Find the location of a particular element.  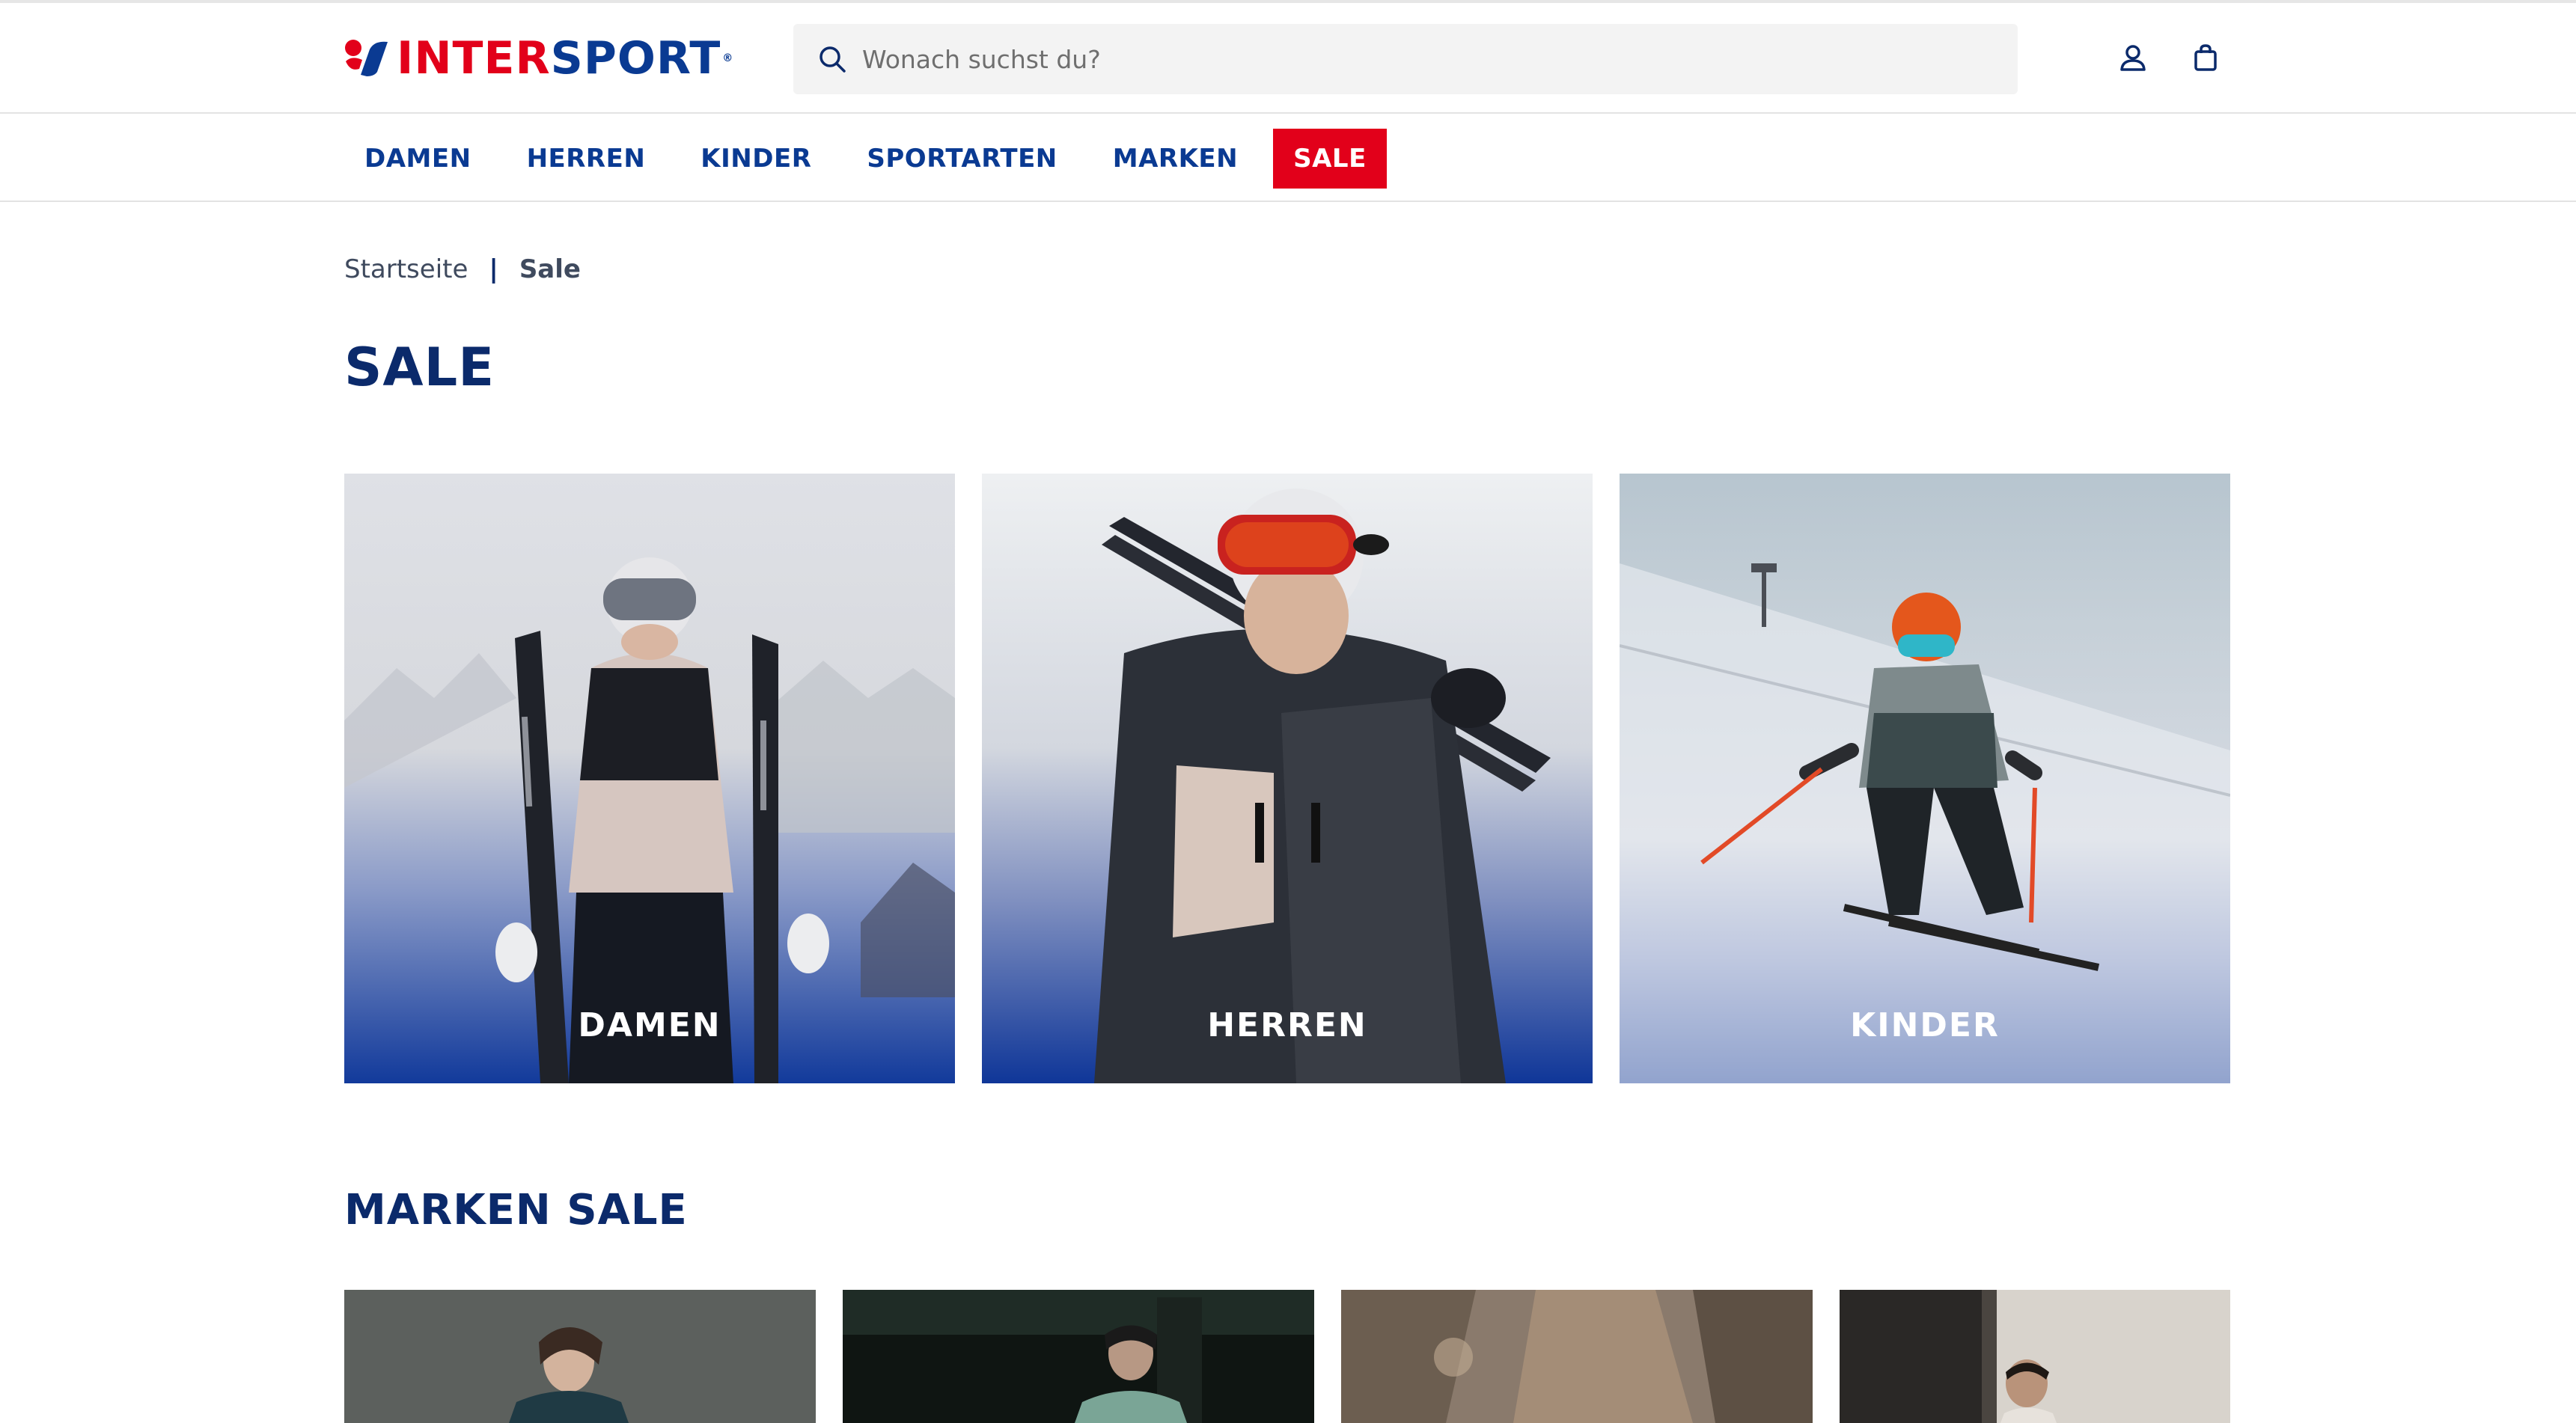

category-image-herren is located at coordinates (1287, 778).